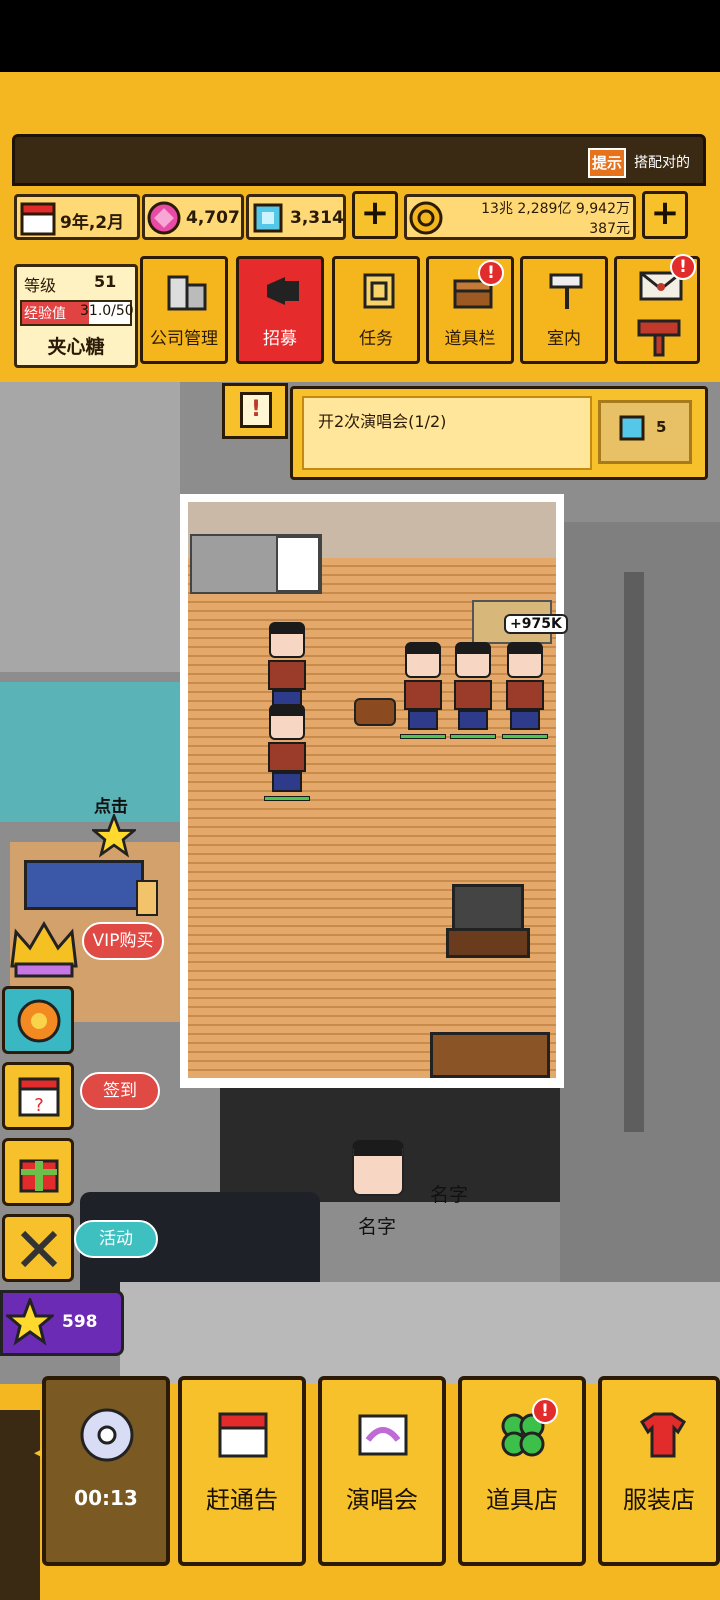 The height and width of the screenshot is (1600, 720). I want to click on status-bar-area, so click(360, 36).